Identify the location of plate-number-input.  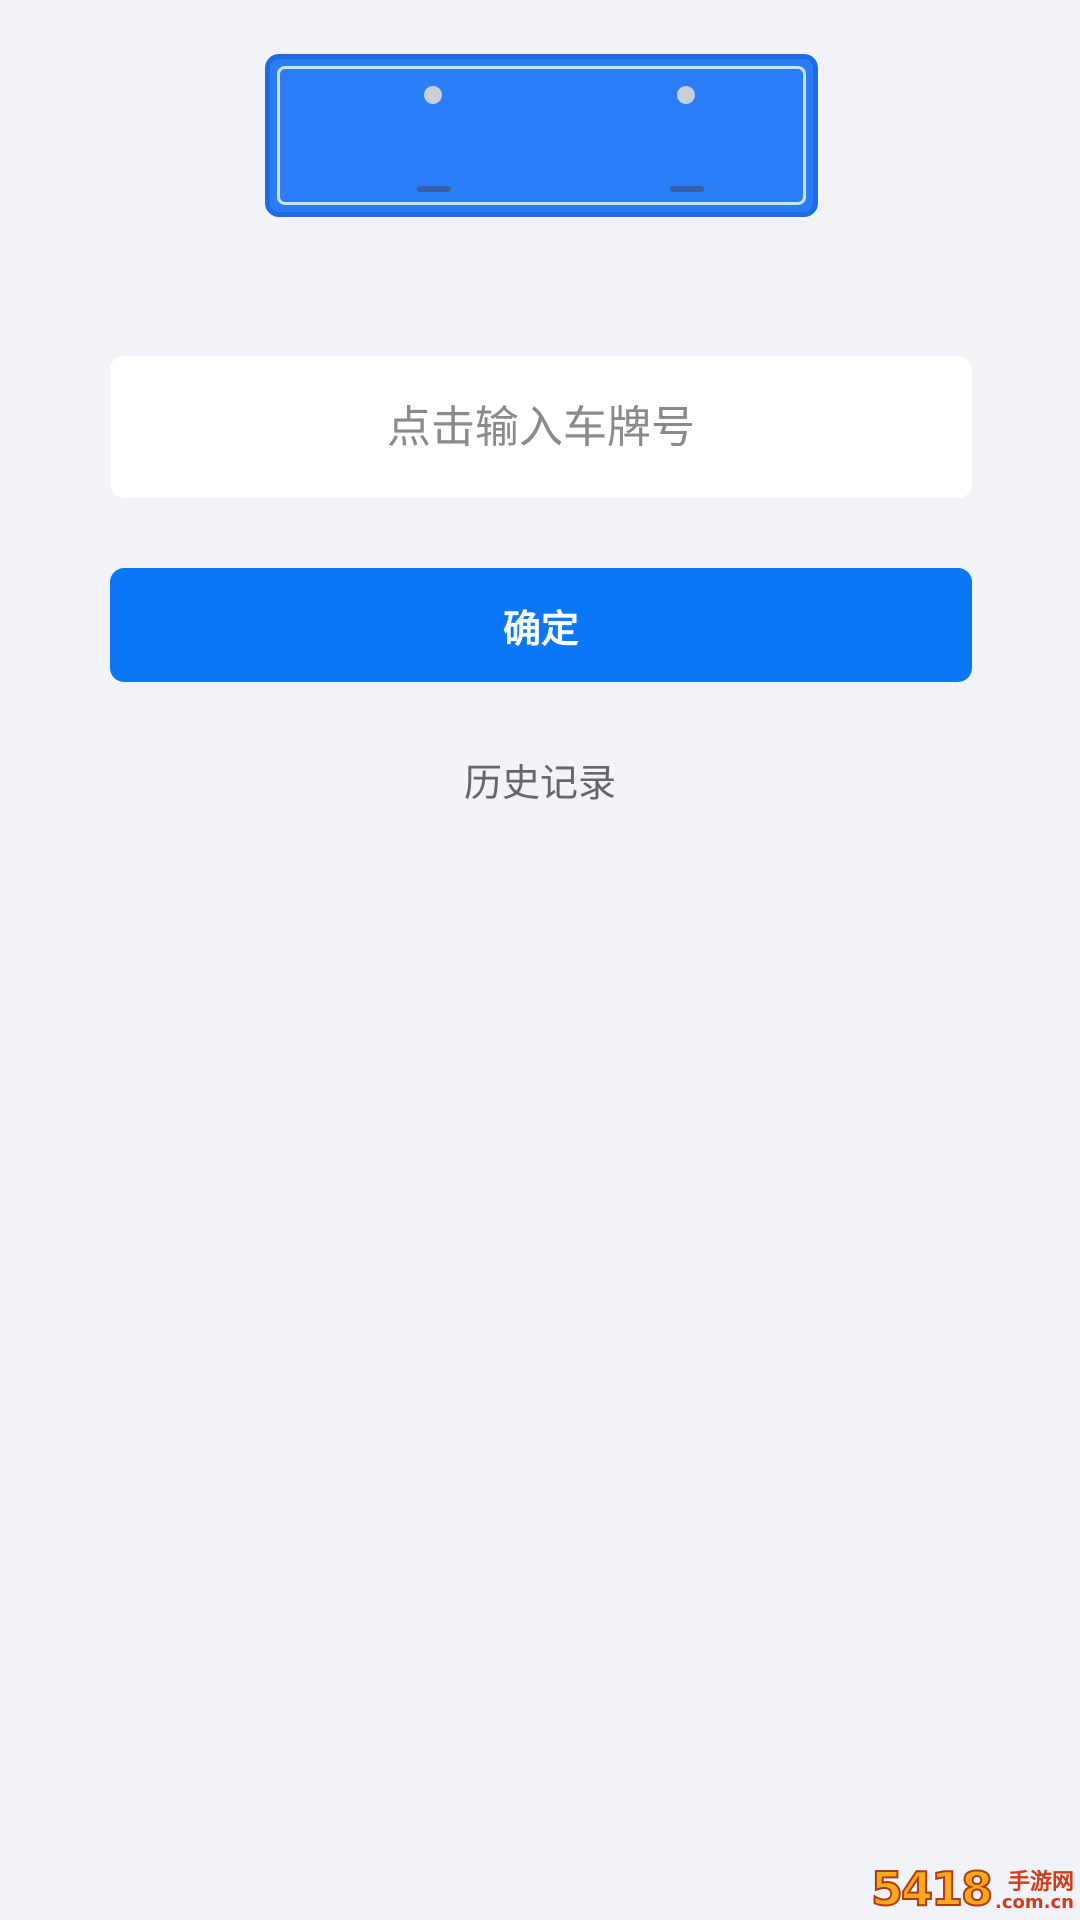
(541, 427).